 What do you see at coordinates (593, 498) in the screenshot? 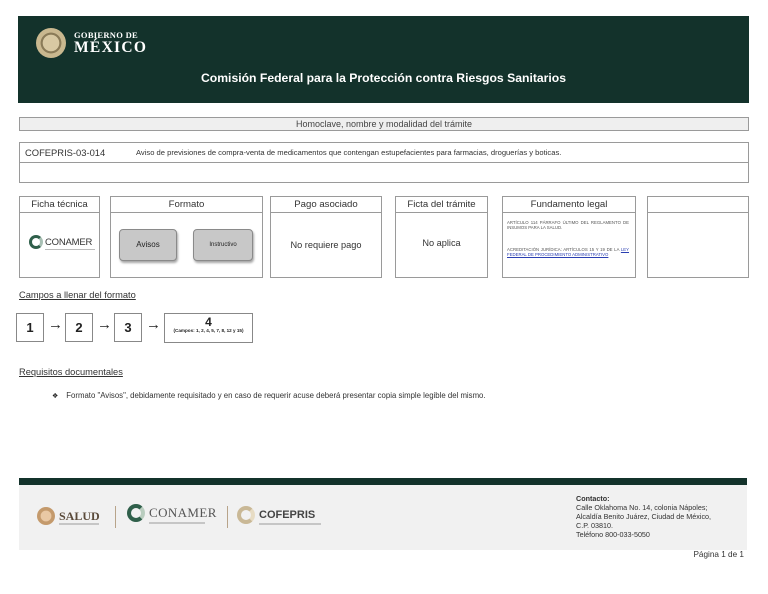
I see `contact-label: Contacto:` at bounding box center [593, 498].